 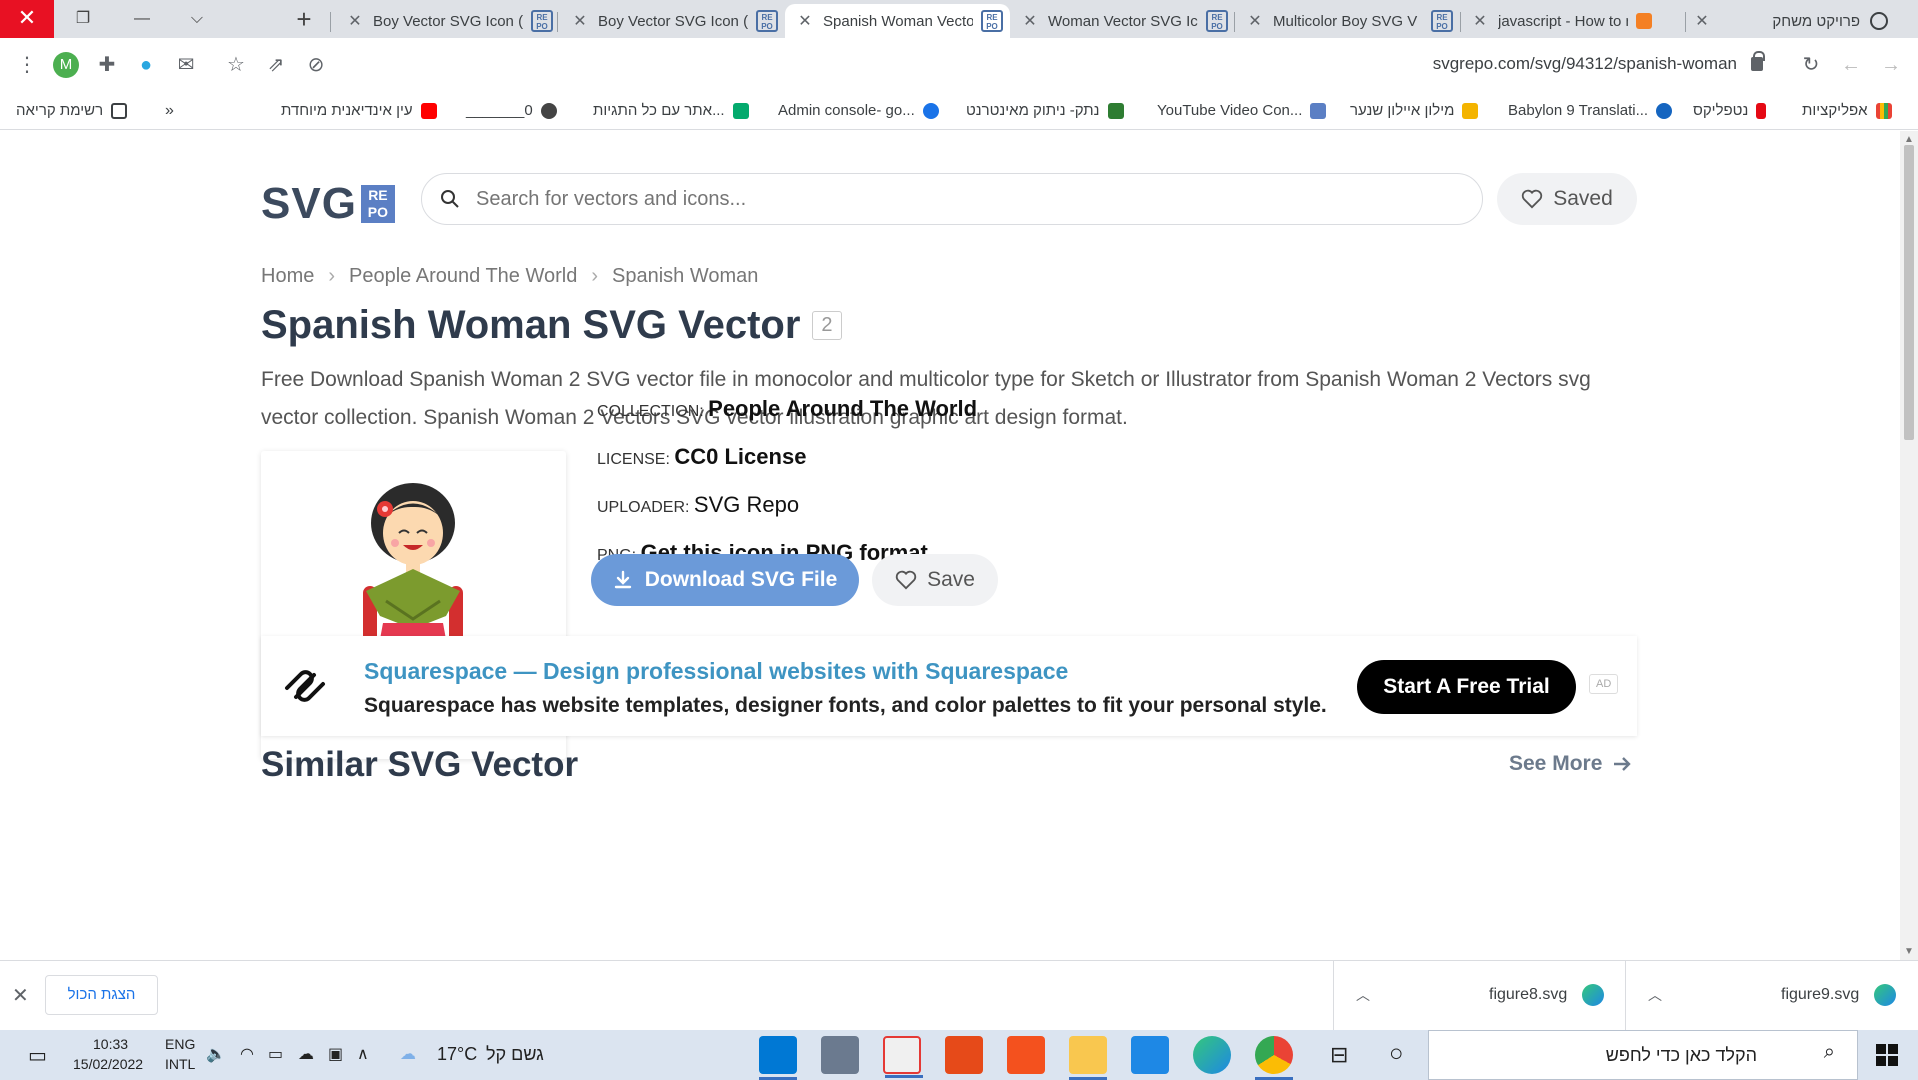 I want to click on save-button: Save, so click(x=935, y=580).